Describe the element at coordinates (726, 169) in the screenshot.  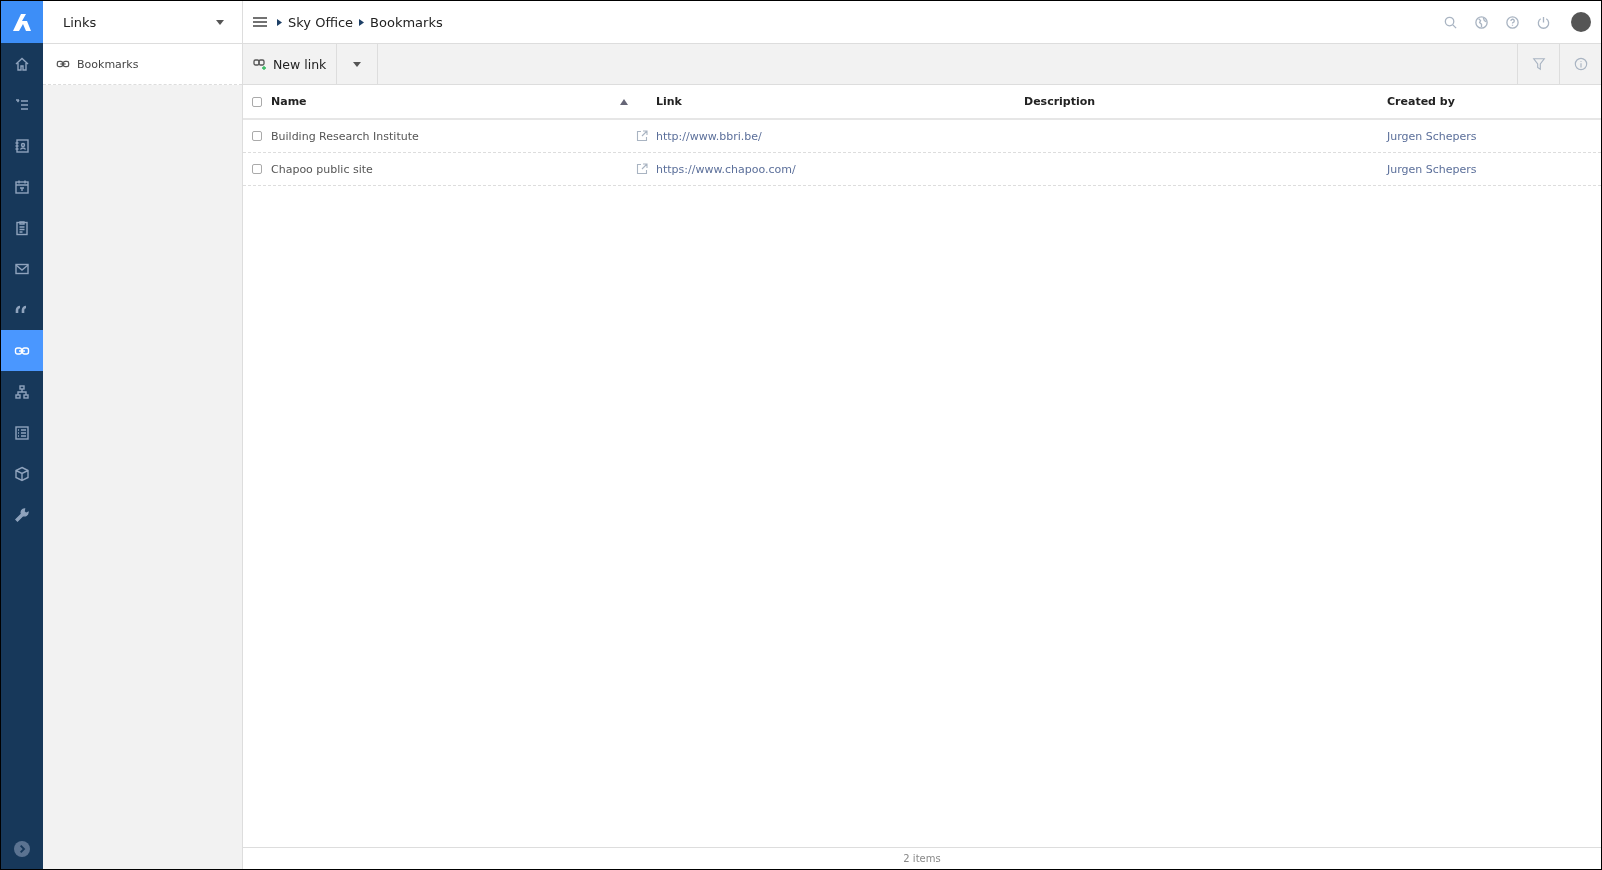
I see `link: https://www.chapoo.com/` at that location.